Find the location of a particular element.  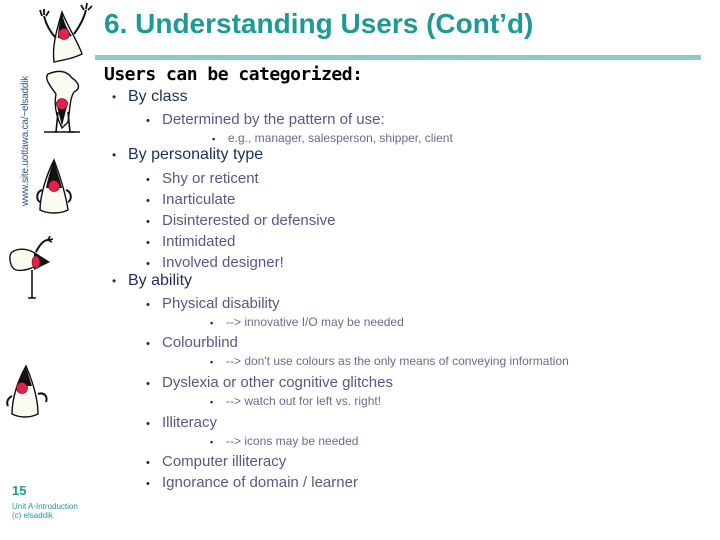

list-item: • Illiteracy is located at coordinates (181, 422).